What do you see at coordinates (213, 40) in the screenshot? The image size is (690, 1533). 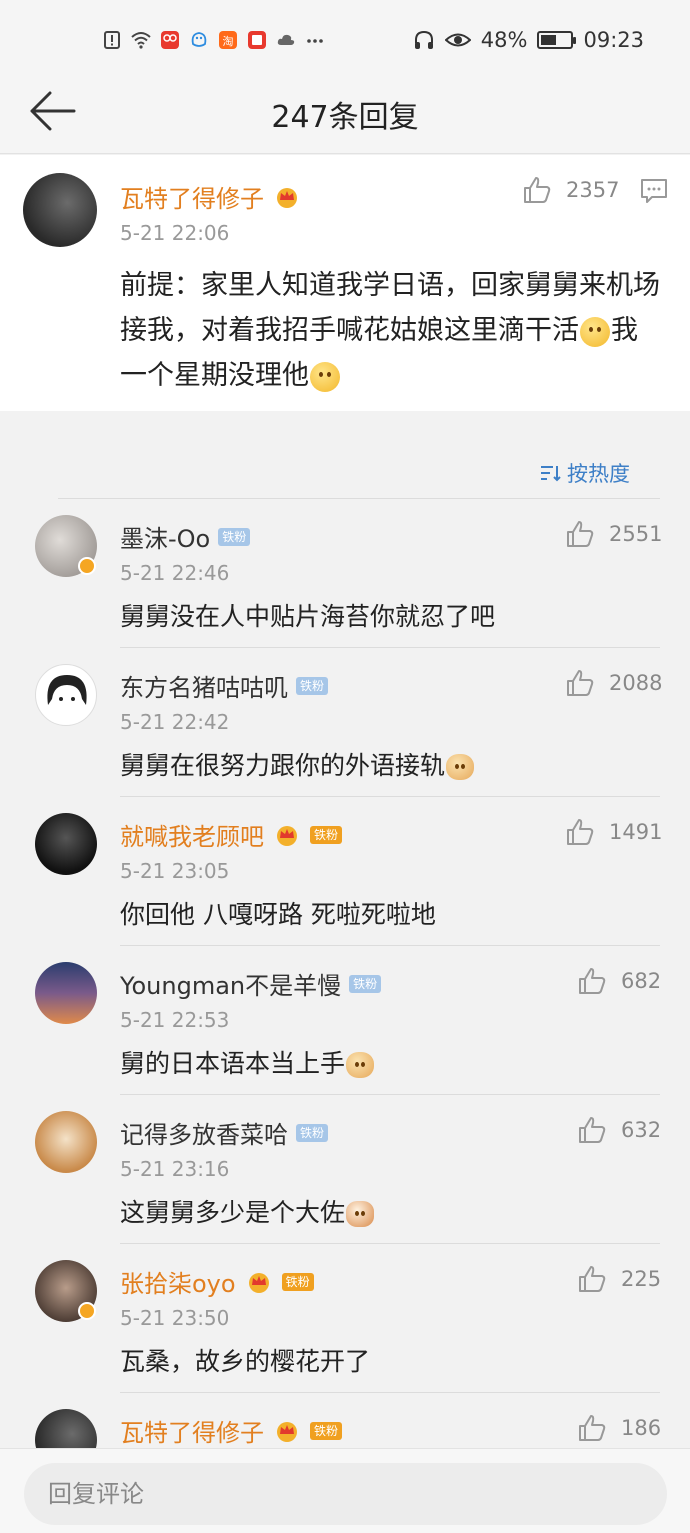 I see `status-icons: 淘` at bounding box center [213, 40].